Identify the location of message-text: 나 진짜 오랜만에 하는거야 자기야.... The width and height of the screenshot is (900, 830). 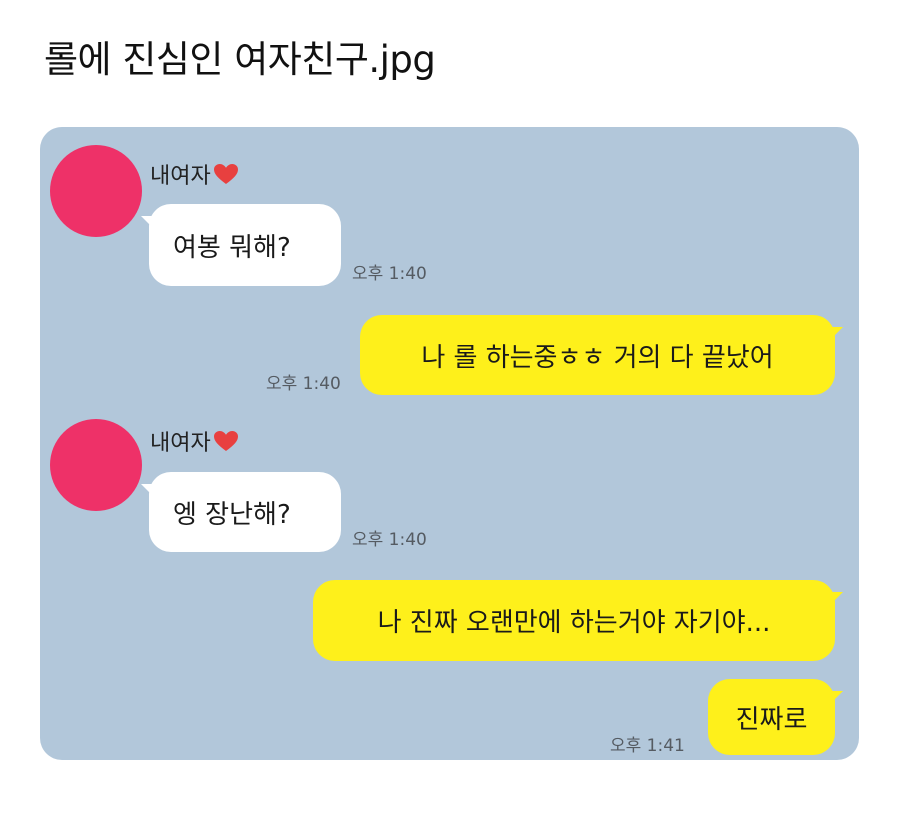
(574, 623).